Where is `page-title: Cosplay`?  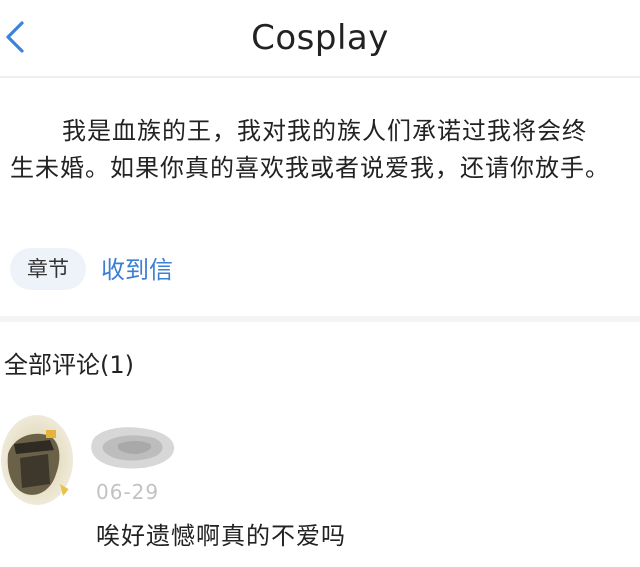 page-title: Cosplay is located at coordinates (320, 38).